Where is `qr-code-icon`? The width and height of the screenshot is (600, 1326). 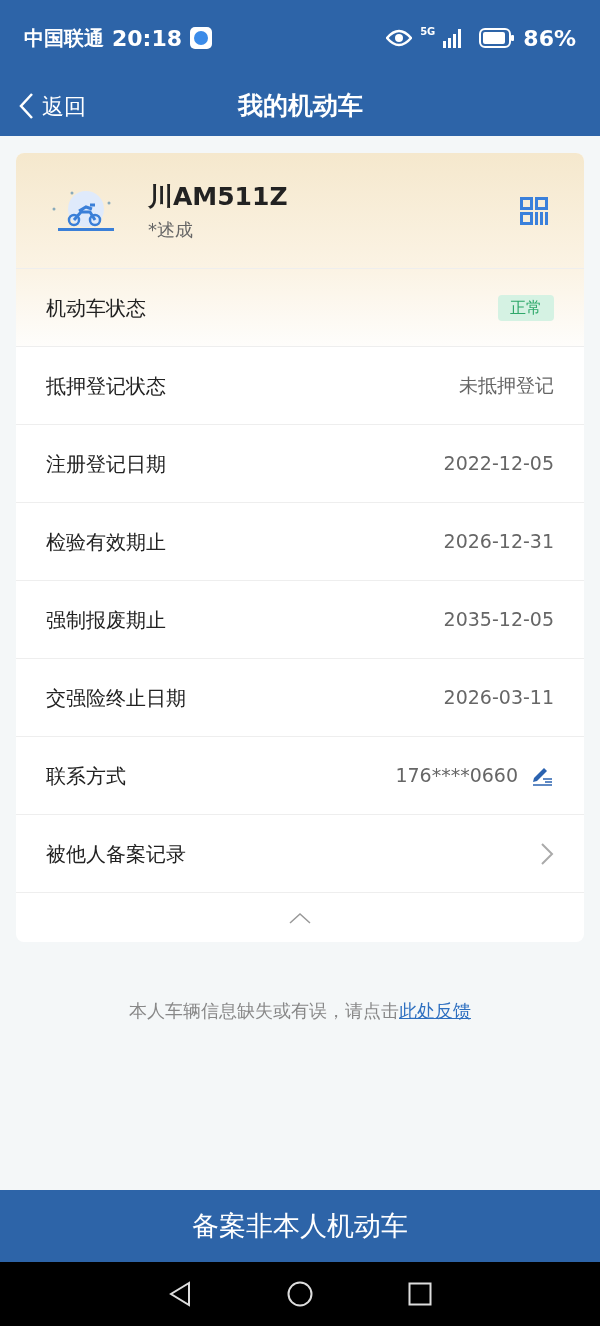 qr-code-icon is located at coordinates (534, 210).